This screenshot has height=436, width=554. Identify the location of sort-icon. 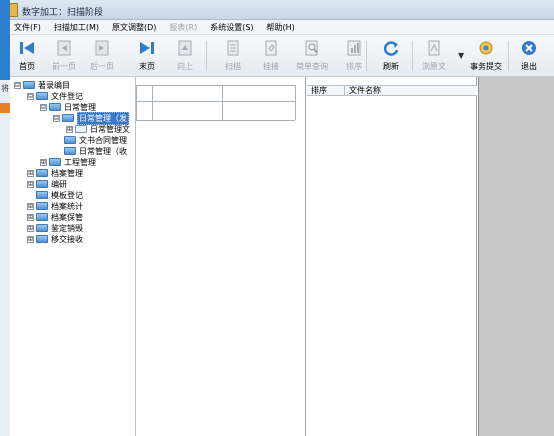
(354, 48).